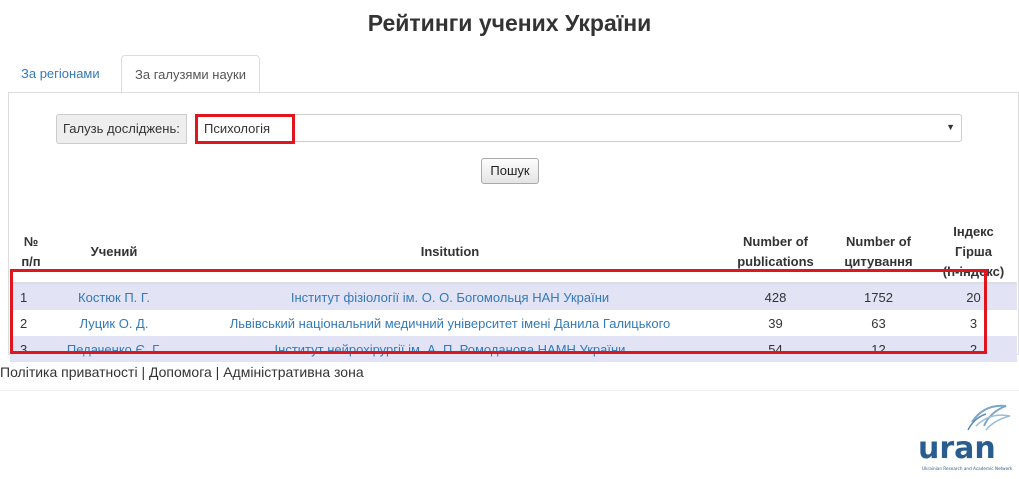  I want to click on header-institution: Insitution, so click(450, 253).